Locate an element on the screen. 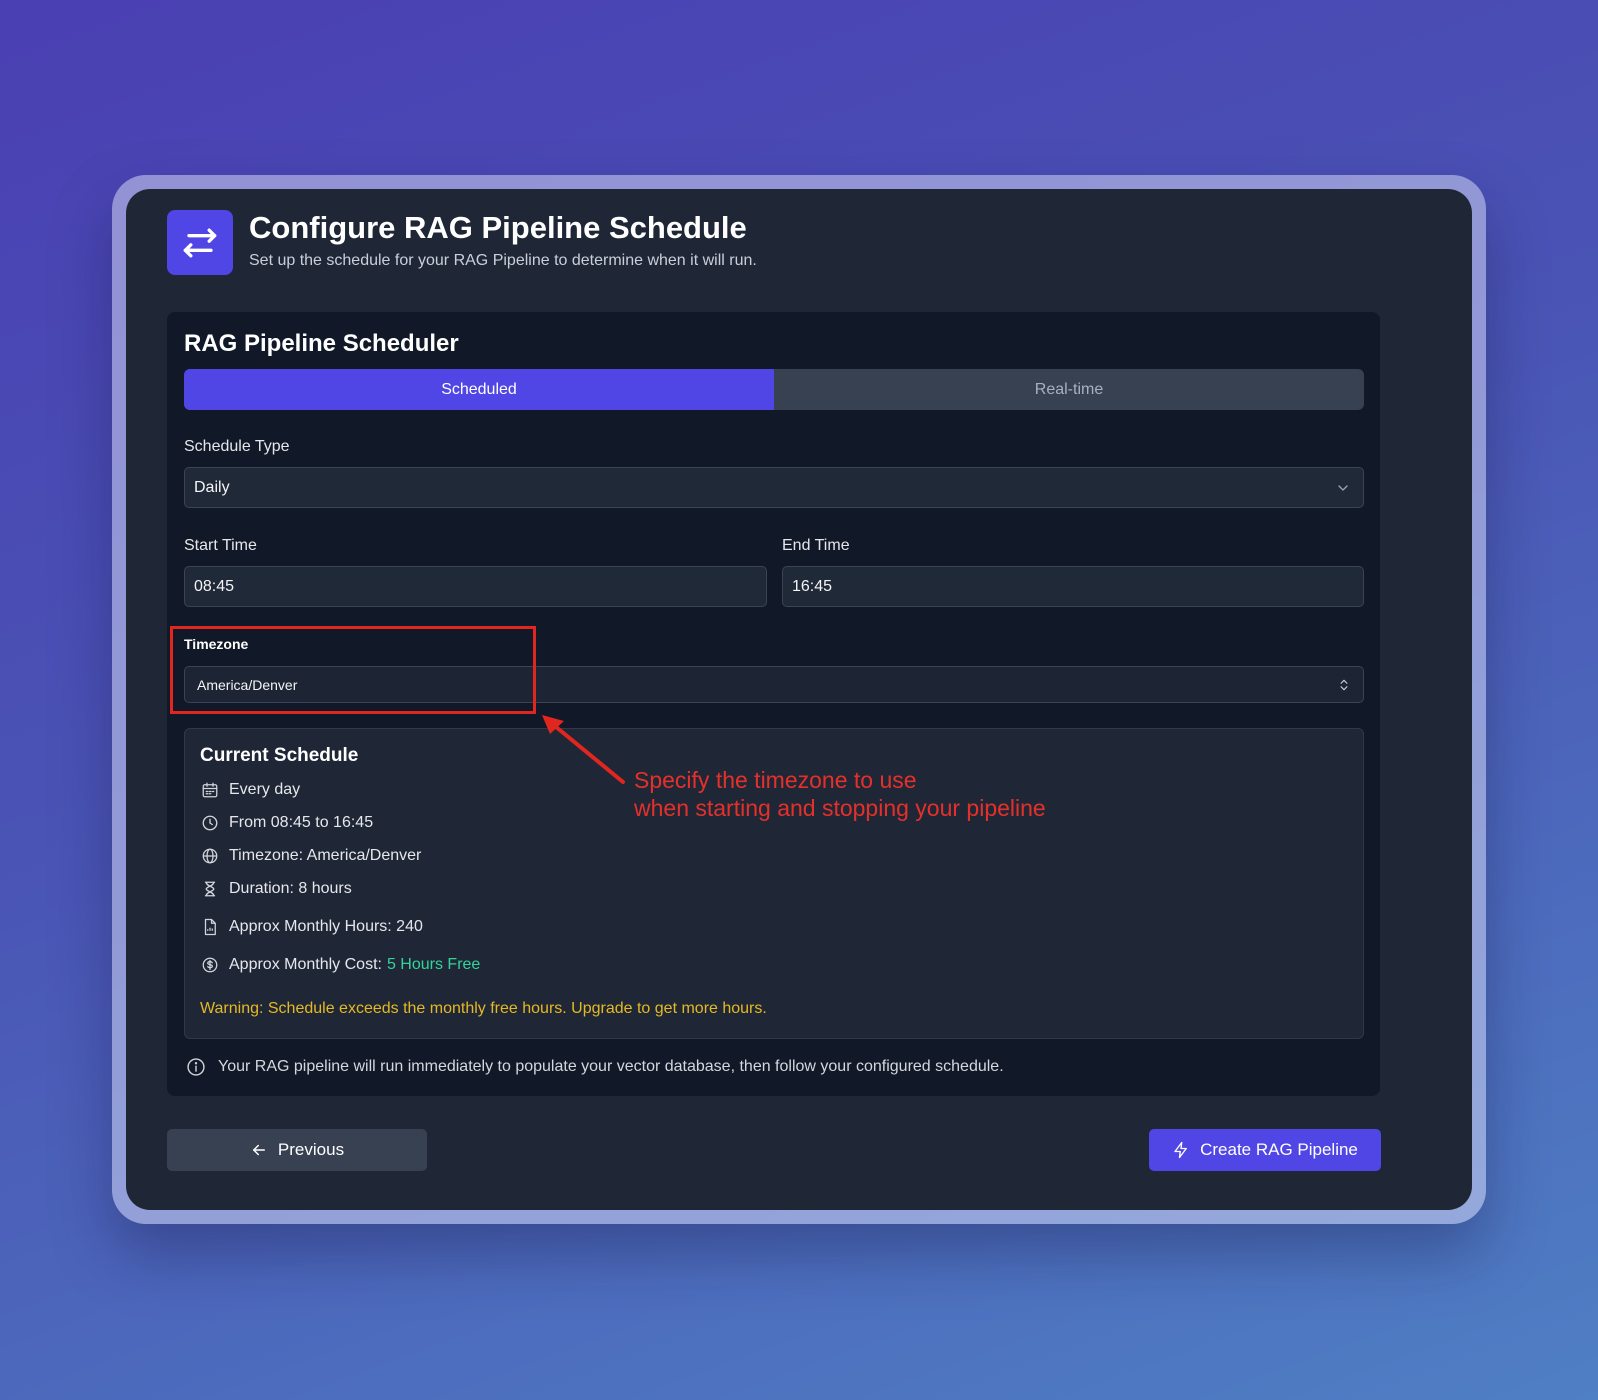 The image size is (1598, 1400). end-time-input: 16:45 is located at coordinates (1073, 586).